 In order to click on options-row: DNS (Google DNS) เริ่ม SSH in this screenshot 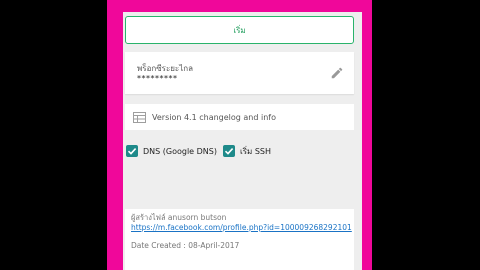, I will do `click(198, 151)`.